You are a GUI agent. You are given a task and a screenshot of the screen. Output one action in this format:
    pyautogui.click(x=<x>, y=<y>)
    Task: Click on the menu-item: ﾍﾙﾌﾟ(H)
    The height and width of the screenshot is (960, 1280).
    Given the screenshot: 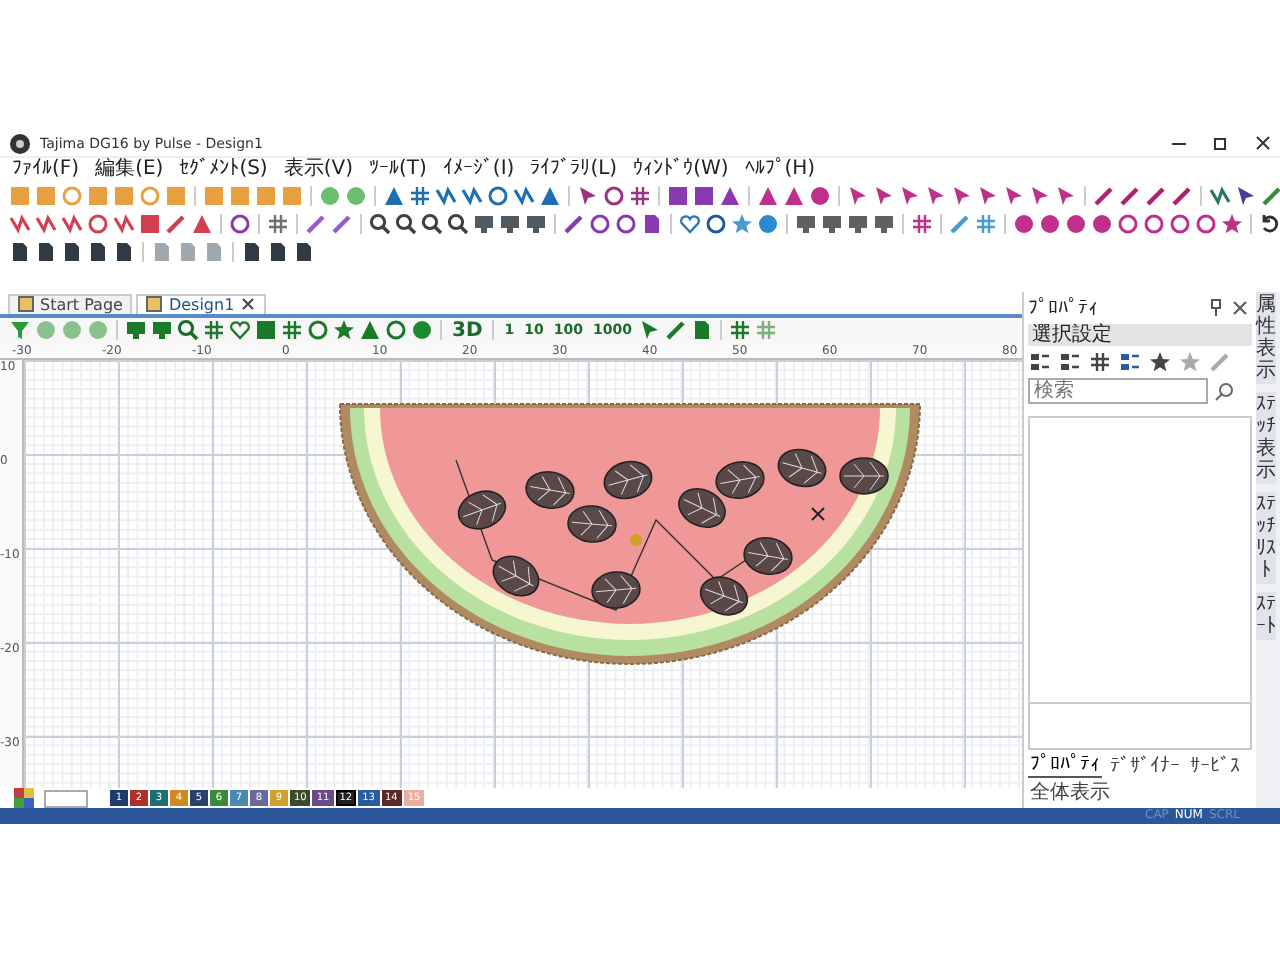 What is the action you would take?
    pyautogui.click(x=780, y=170)
    